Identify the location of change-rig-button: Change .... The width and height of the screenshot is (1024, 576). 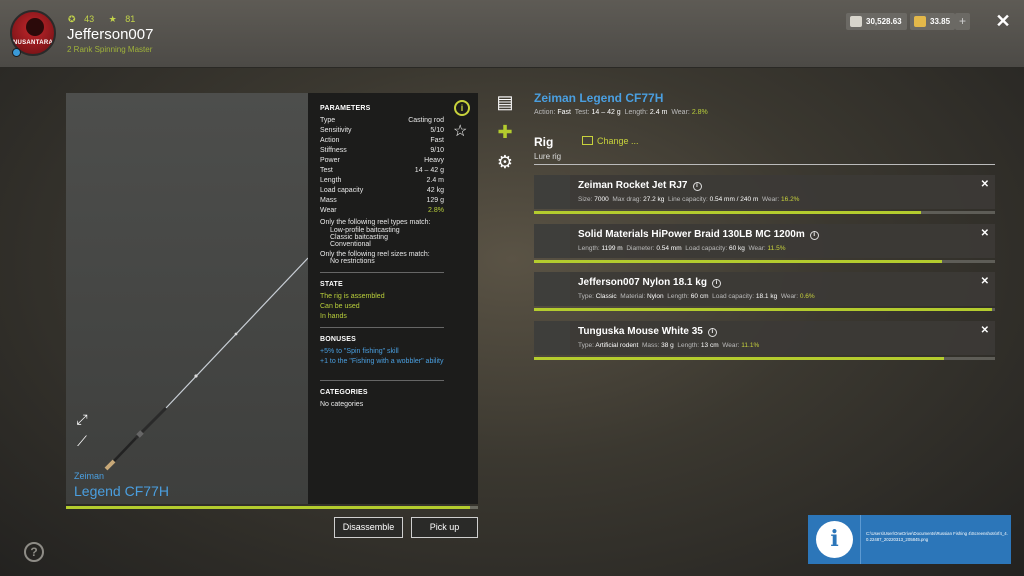
(610, 141).